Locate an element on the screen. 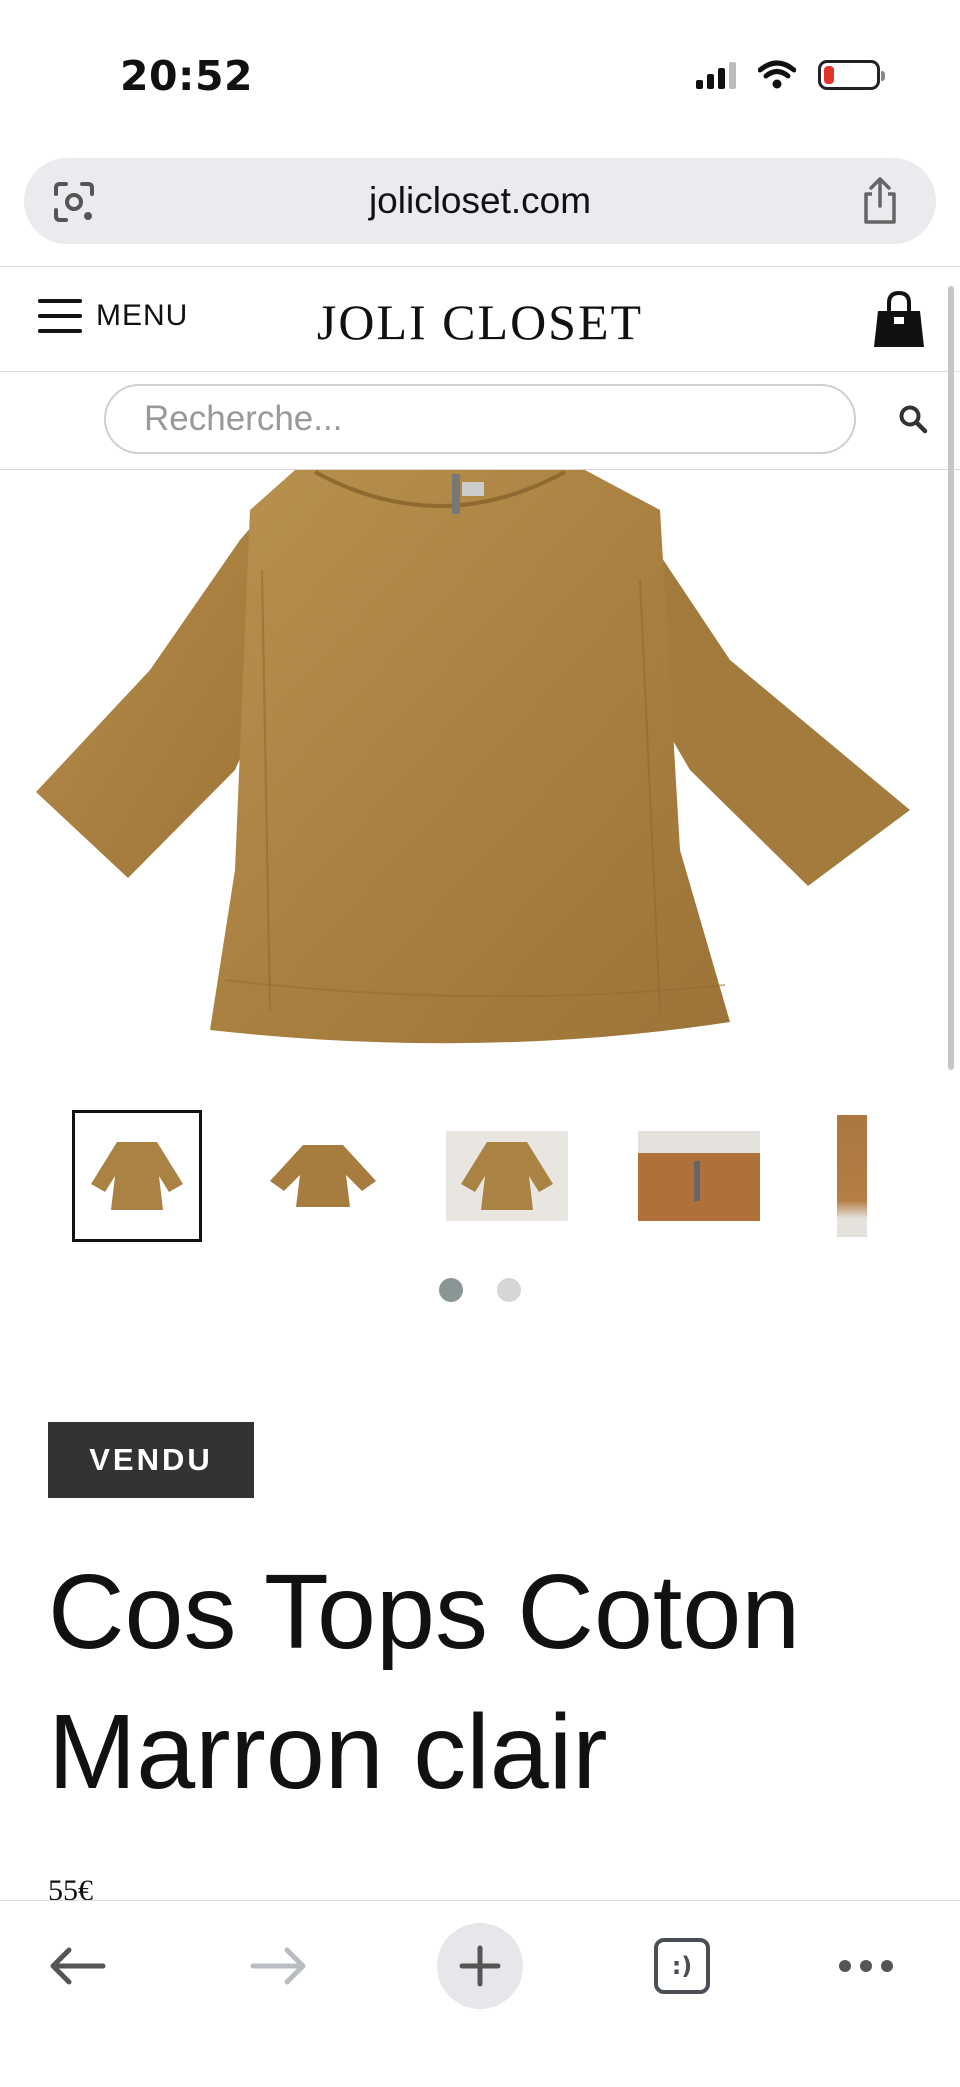 This screenshot has height=2087, width=960. thumbnail-zip-detail is located at coordinates (699, 1176).